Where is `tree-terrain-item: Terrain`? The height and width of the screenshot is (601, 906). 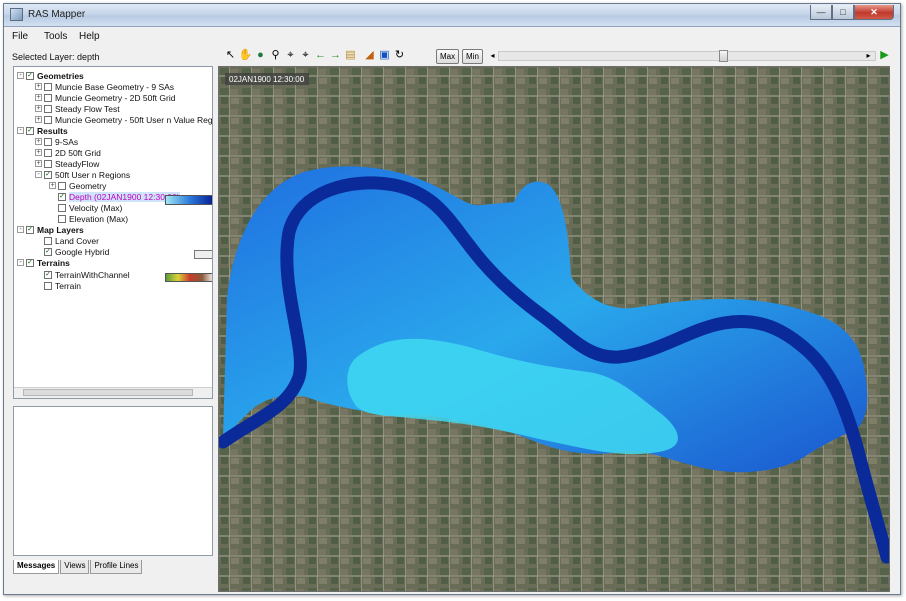 tree-terrain-item: Terrain is located at coordinates (62, 285).